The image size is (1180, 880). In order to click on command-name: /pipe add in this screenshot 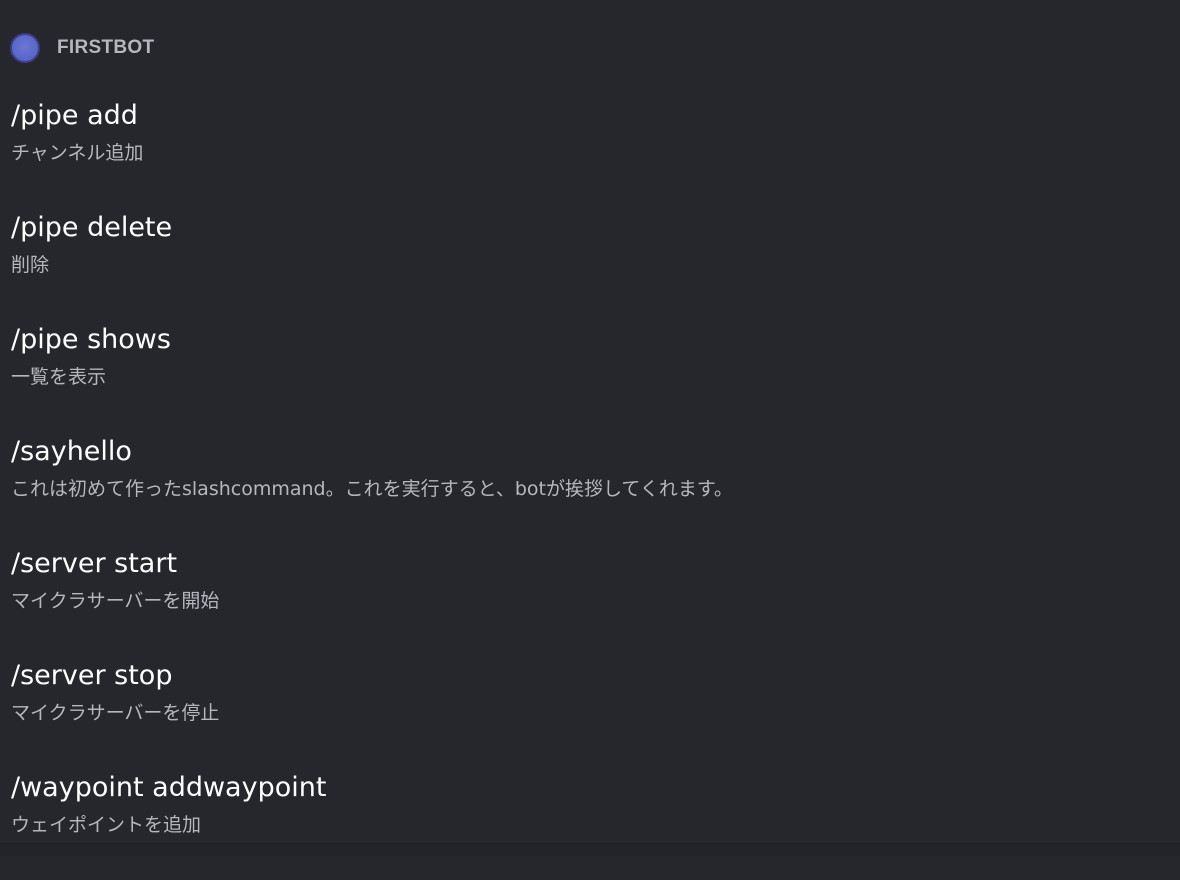, I will do `click(74, 115)`.